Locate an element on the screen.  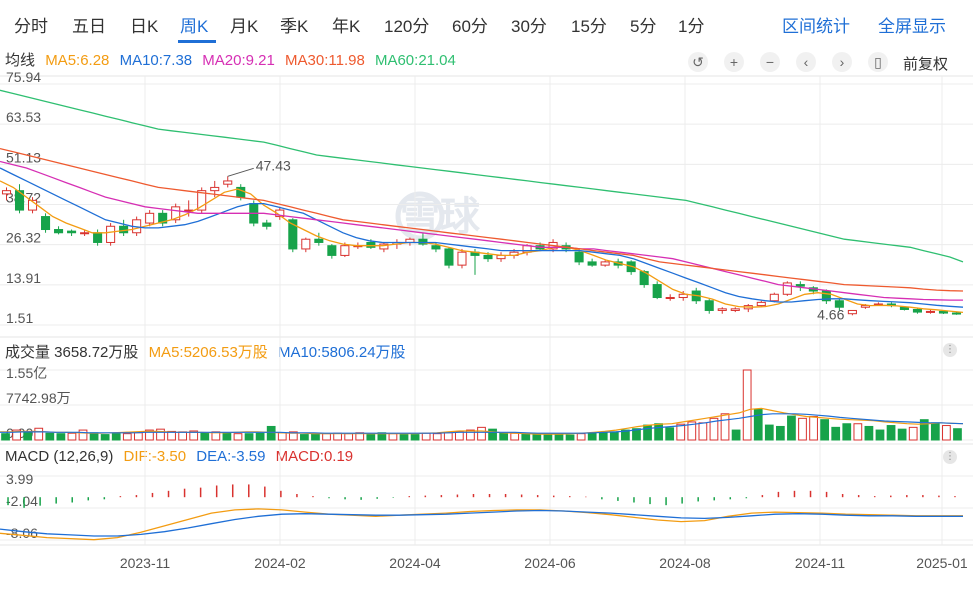
macd-y-tick: -2.04 is located at coordinates (22, 501).